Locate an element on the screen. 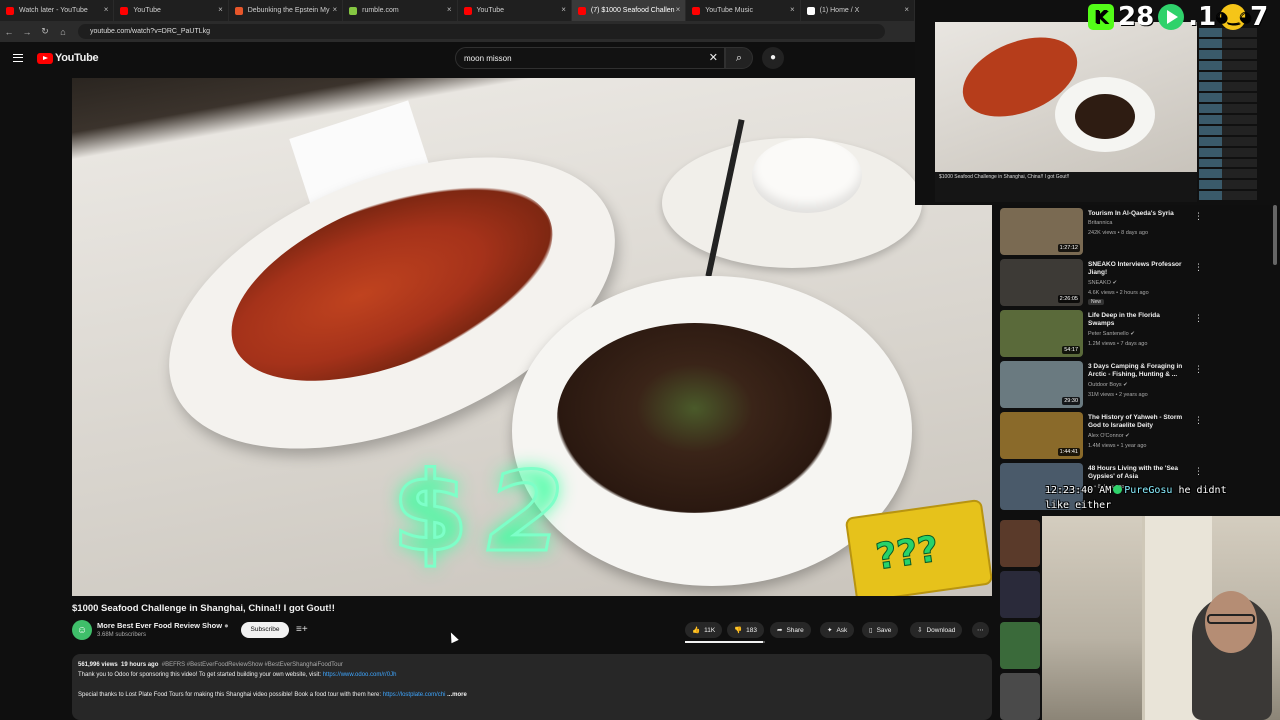 This screenshot has width=1280, height=720. browser-tab: (1) Home / X × is located at coordinates (858, 10).